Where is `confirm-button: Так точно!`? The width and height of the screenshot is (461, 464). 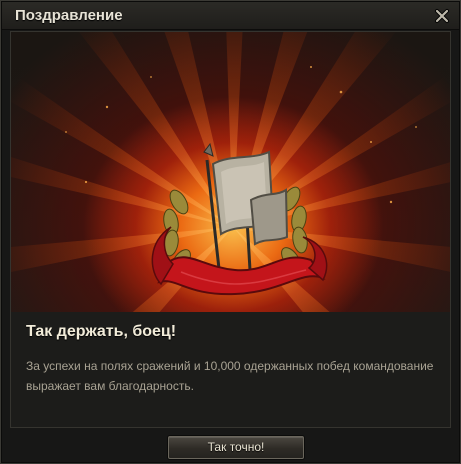 confirm-button: Так точно! is located at coordinates (236, 447).